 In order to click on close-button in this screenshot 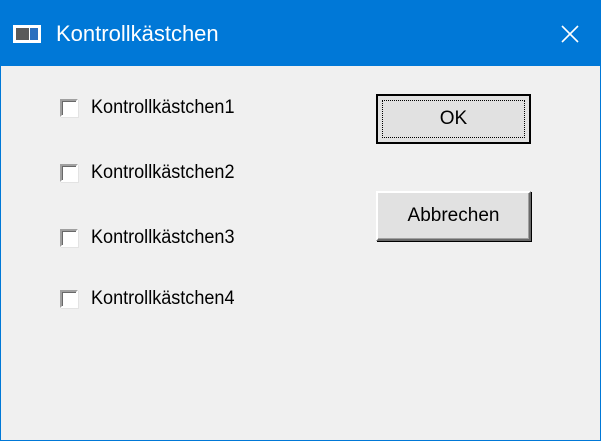, I will do `click(570, 33)`.